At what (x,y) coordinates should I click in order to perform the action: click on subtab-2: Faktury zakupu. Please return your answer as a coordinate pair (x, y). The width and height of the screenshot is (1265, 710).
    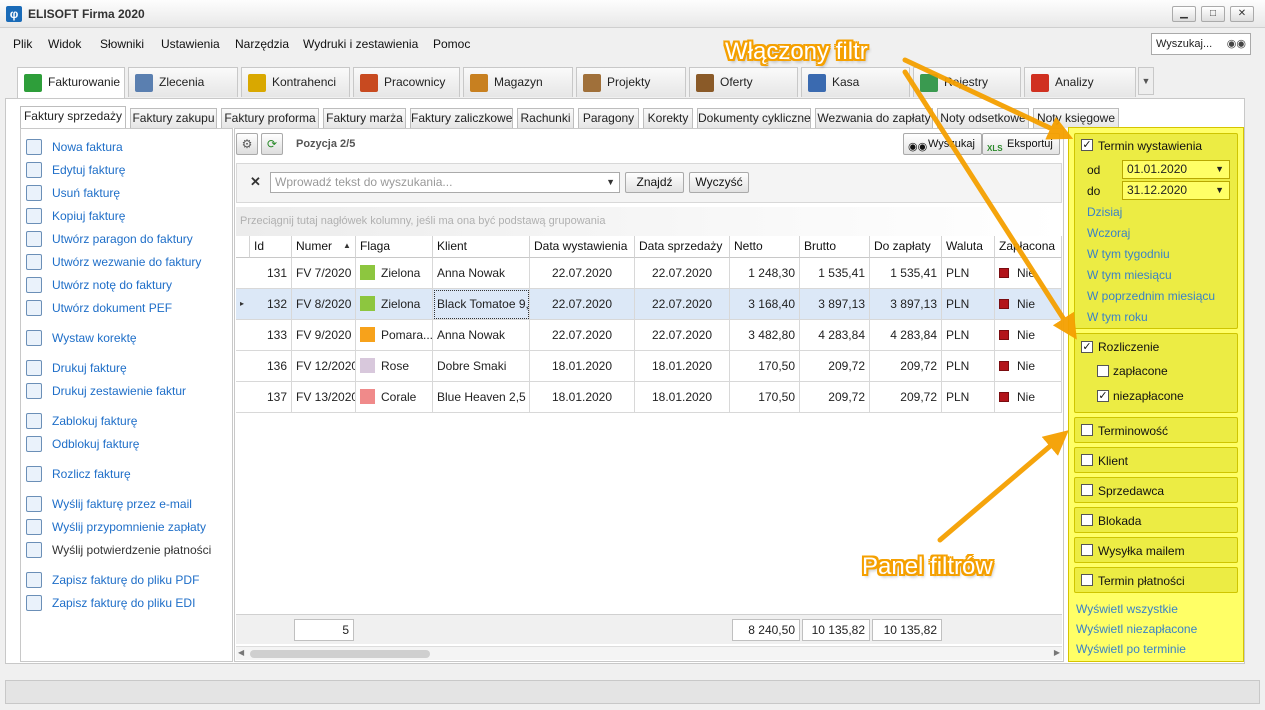
    Looking at the image, I should click on (173, 118).